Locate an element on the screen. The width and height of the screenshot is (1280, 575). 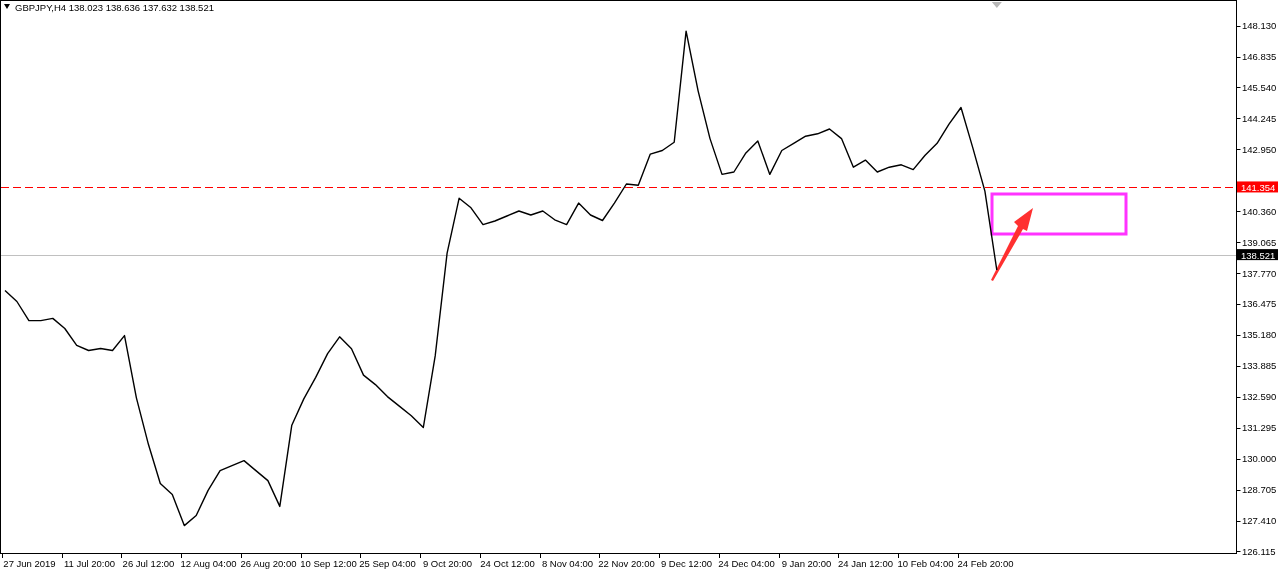
price-tag: 138.521 is located at coordinates (1257, 255).